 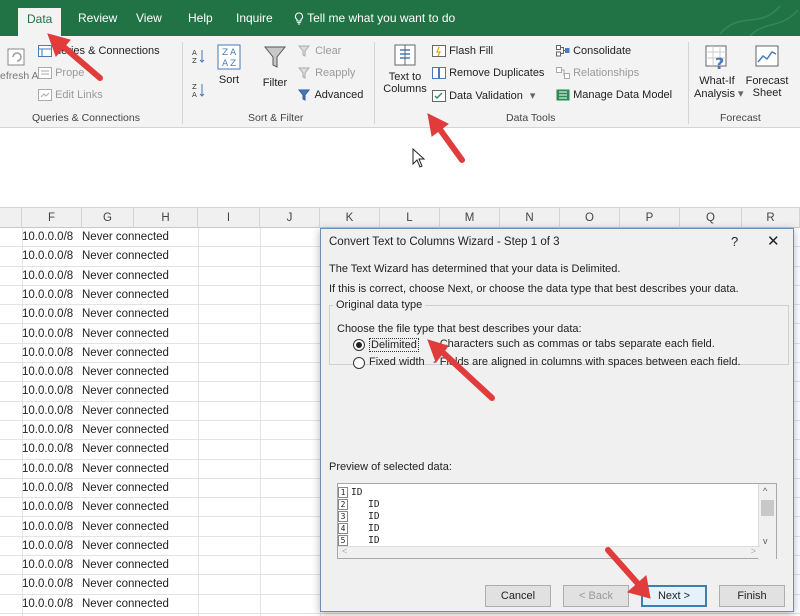 I want to click on column-header: R, so click(x=771, y=218).